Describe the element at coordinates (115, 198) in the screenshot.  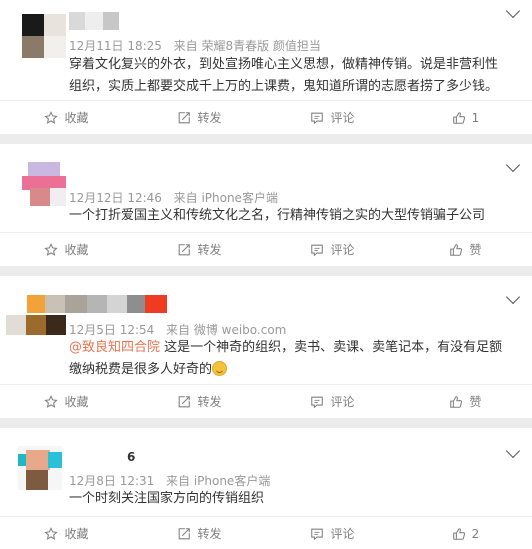
I see `post-time: 12月12日 12:46` at that location.